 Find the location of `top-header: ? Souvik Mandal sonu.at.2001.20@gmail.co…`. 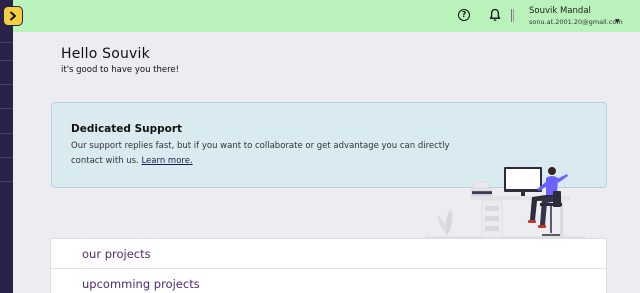

top-header: ? Souvik Mandal sonu.at.2001.20@gmail.co… is located at coordinates (326, 16).